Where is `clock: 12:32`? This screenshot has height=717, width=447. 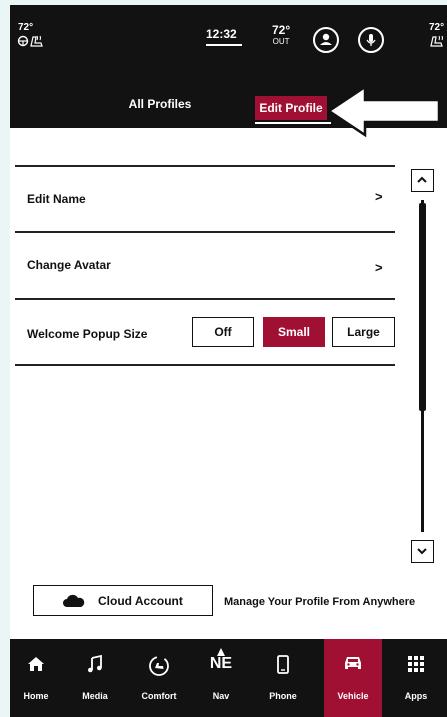
clock: 12:32 is located at coordinates (221, 34).